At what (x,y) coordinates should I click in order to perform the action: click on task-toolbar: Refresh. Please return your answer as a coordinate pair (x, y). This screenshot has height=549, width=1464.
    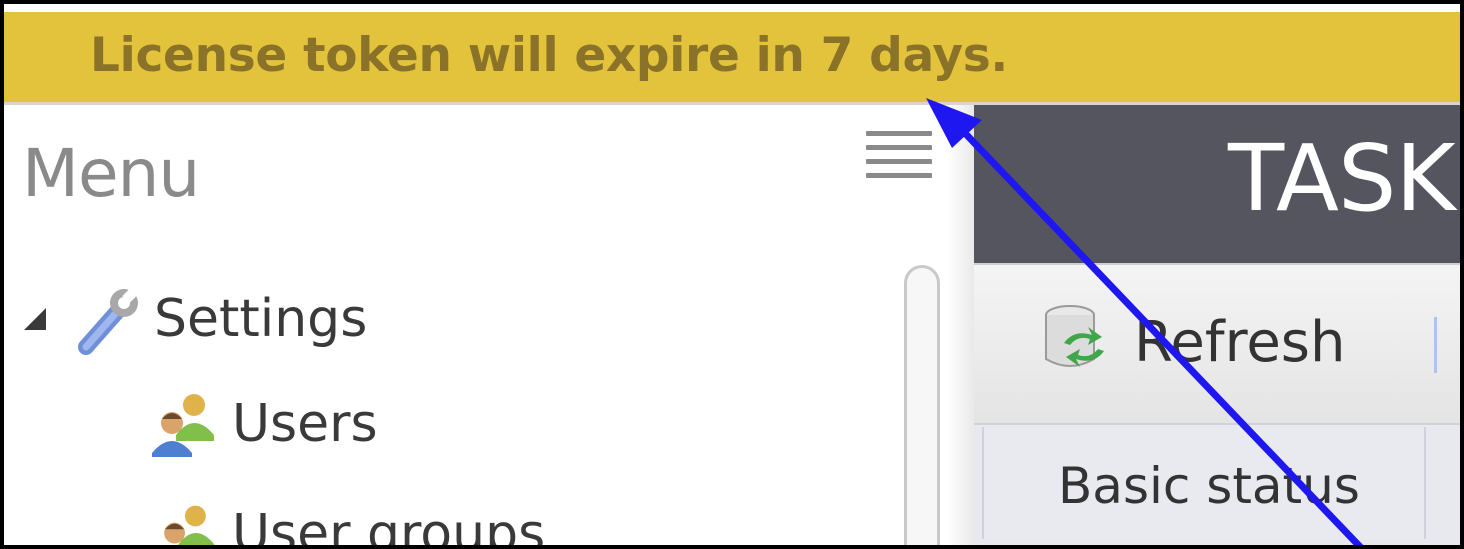
    Looking at the image, I should click on (1217, 344).